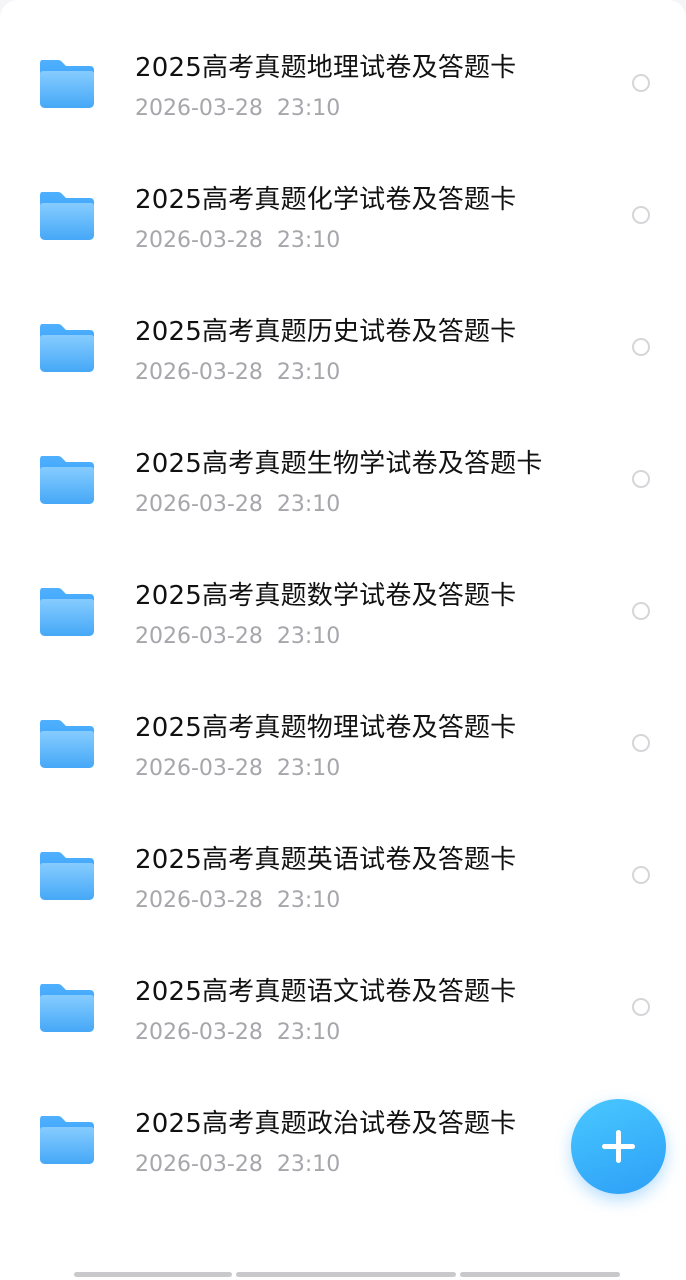 This screenshot has height=1280, width=686. I want to click on file-list-item: 2025高考真题物理试卷及答题卡 2026-03-28 23:10, so click(343, 744).